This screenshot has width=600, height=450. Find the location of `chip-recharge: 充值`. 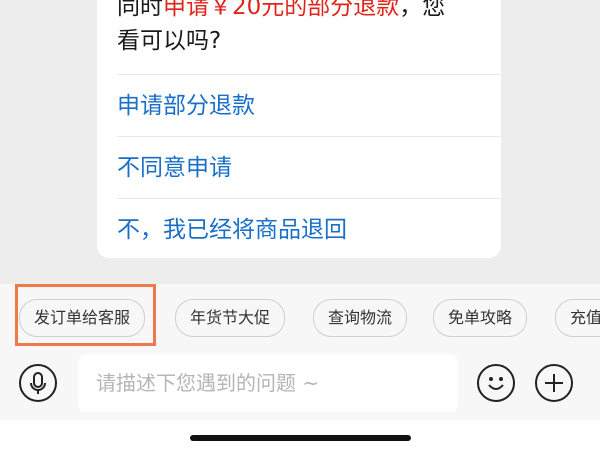

chip-recharge: 充值 is located at coordinates (577, 318).